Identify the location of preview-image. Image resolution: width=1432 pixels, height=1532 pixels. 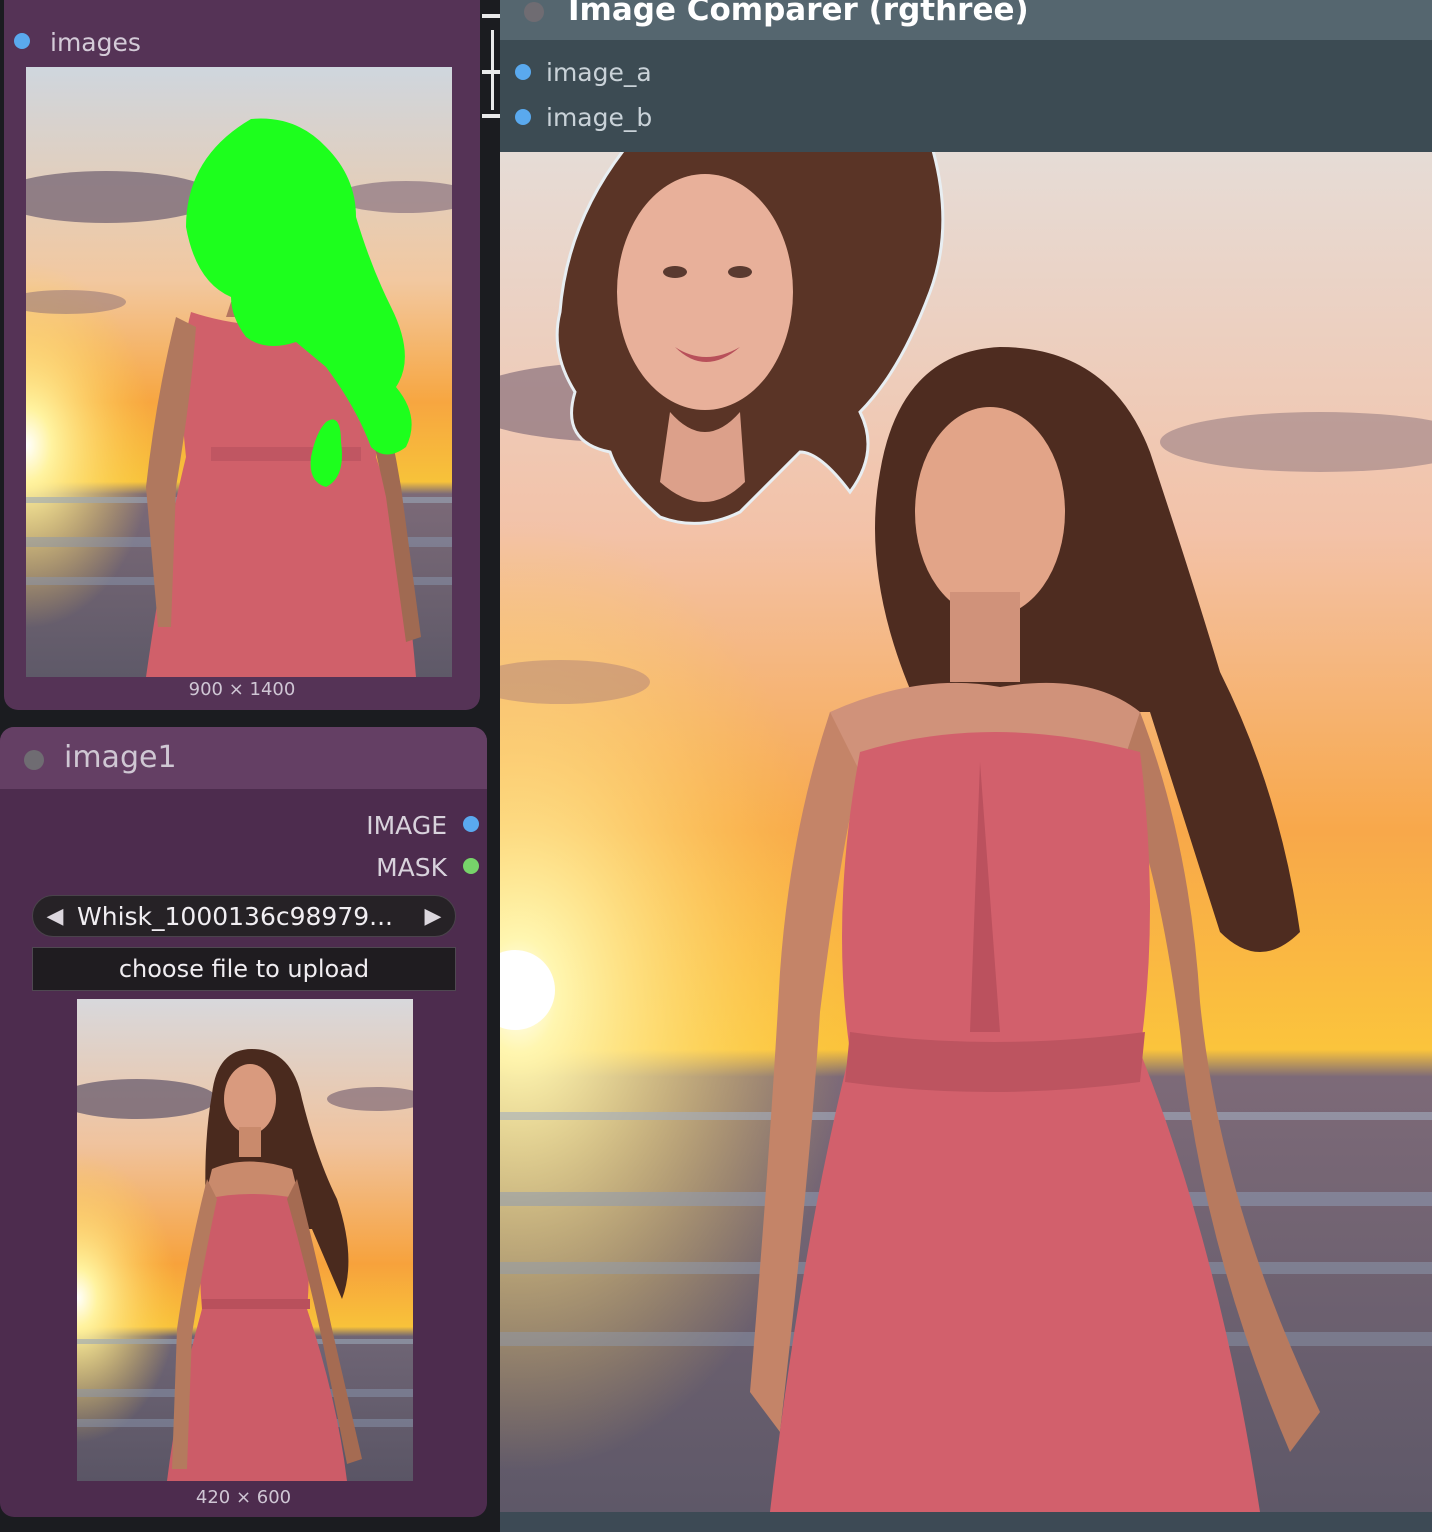
(239, 372).